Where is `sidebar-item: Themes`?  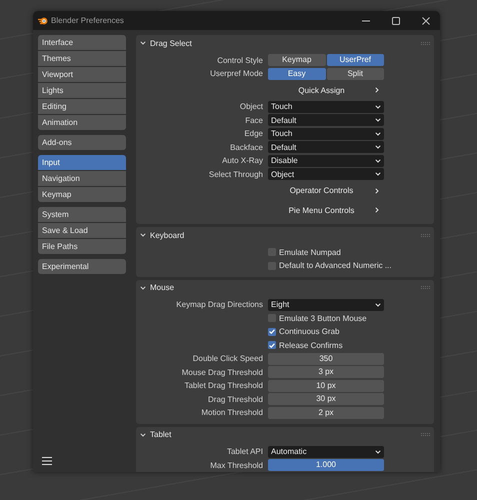 sidebar-item: Themes is located at coordinates (82, 58).